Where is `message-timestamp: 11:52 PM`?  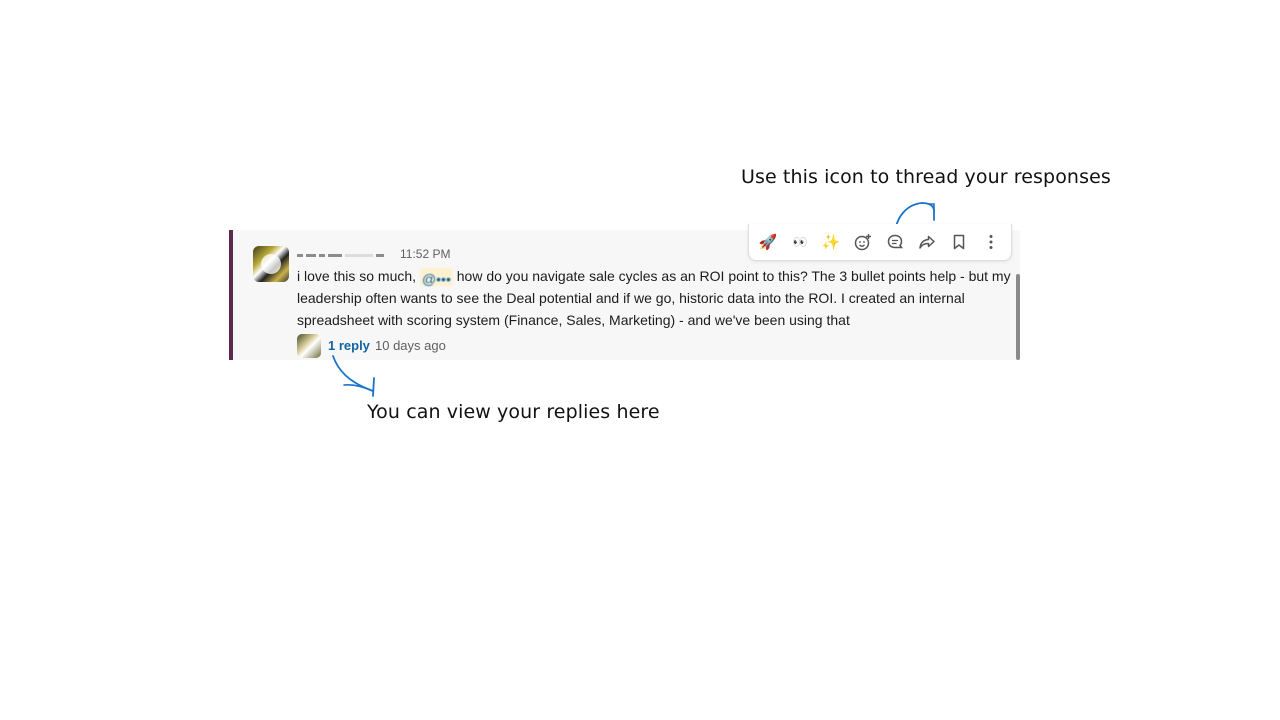 message-timestamp: 11:52 PM is located at coordinates (425, 254).